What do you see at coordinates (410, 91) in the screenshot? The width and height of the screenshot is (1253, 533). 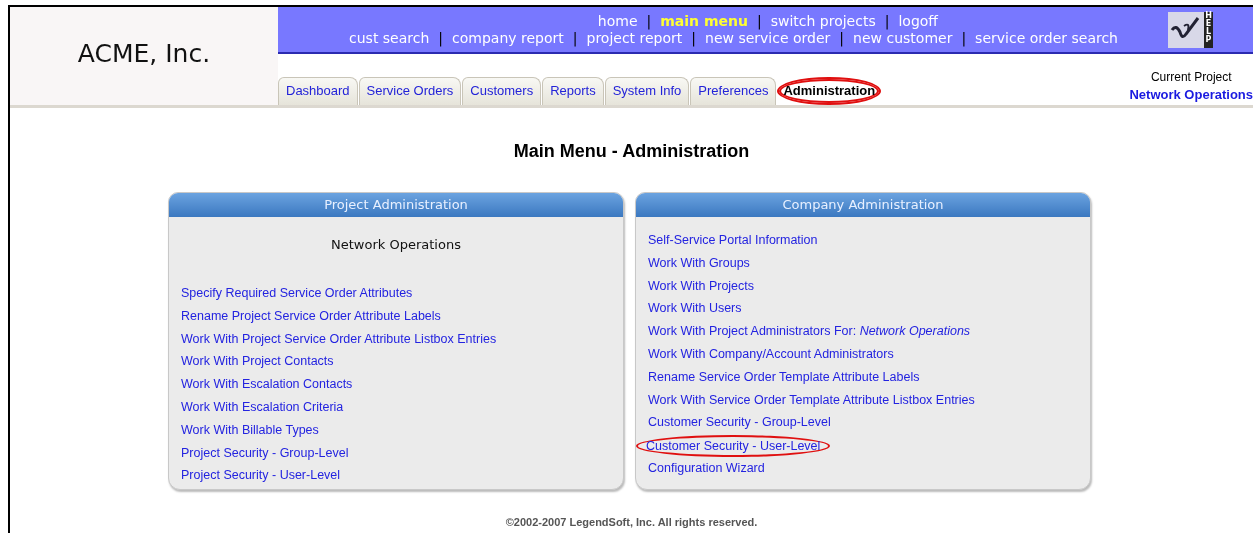 I see `tab: Service Orders` at bounding box center [410, 91].